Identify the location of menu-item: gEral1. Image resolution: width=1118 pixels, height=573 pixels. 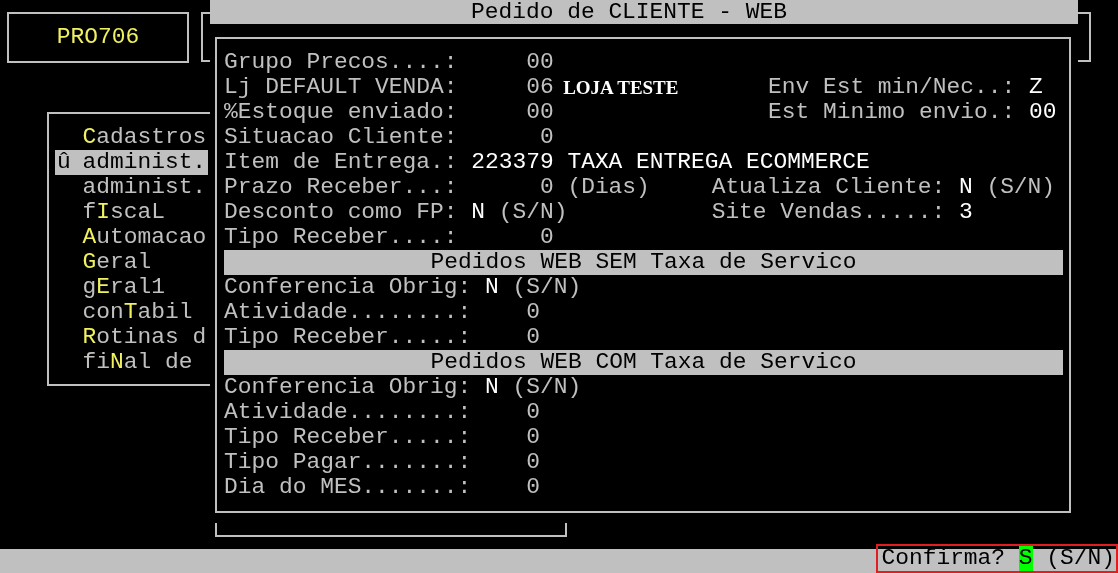
(131, 287).